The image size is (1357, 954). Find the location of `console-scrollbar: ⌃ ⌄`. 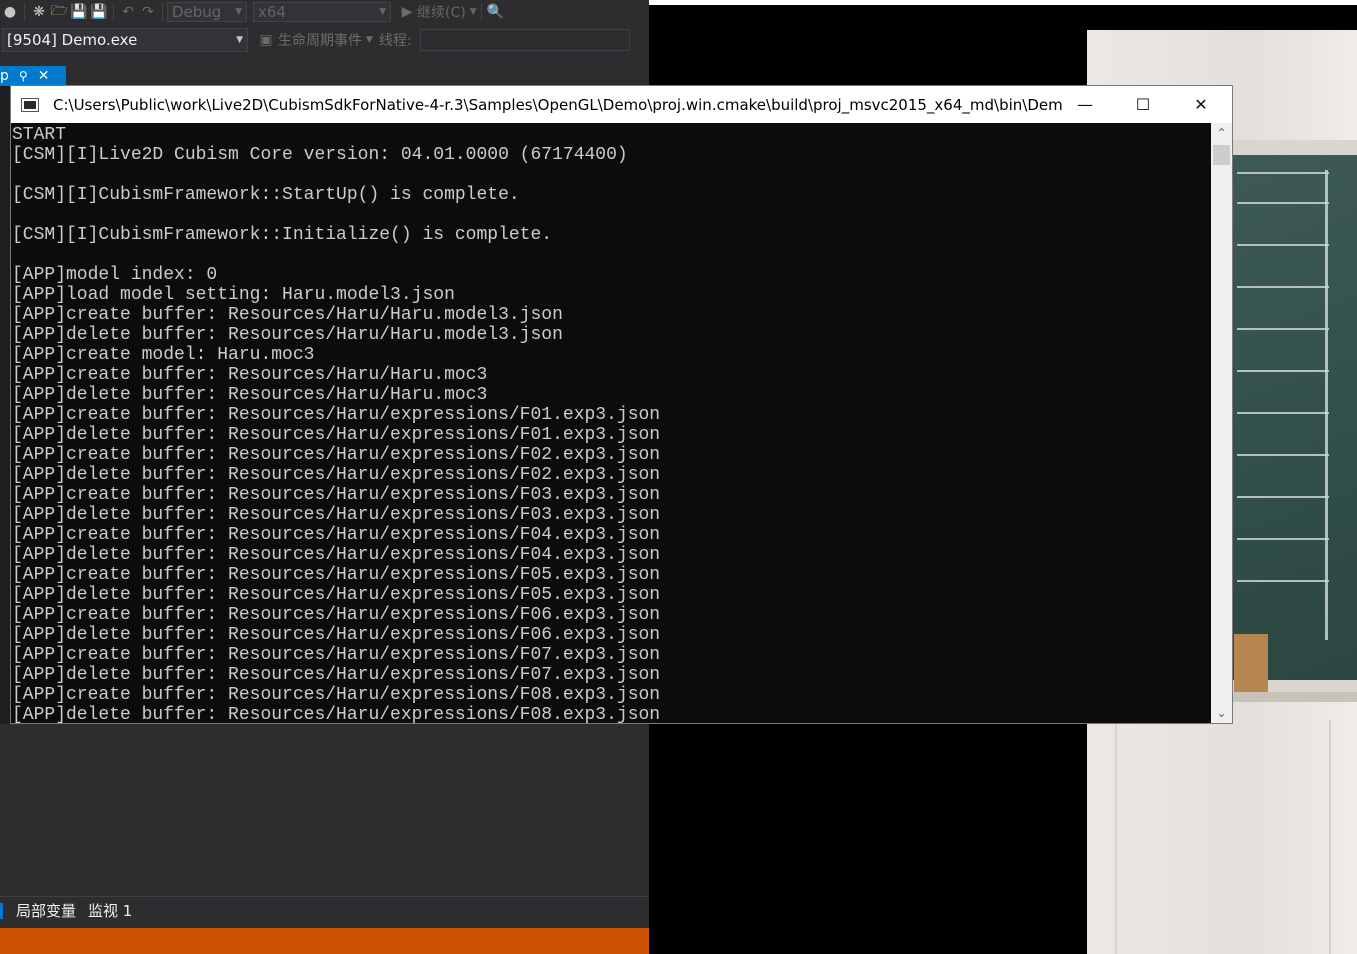

console-scrollbar: ⌃ ⌄ is located at coordinates (1221, 423).